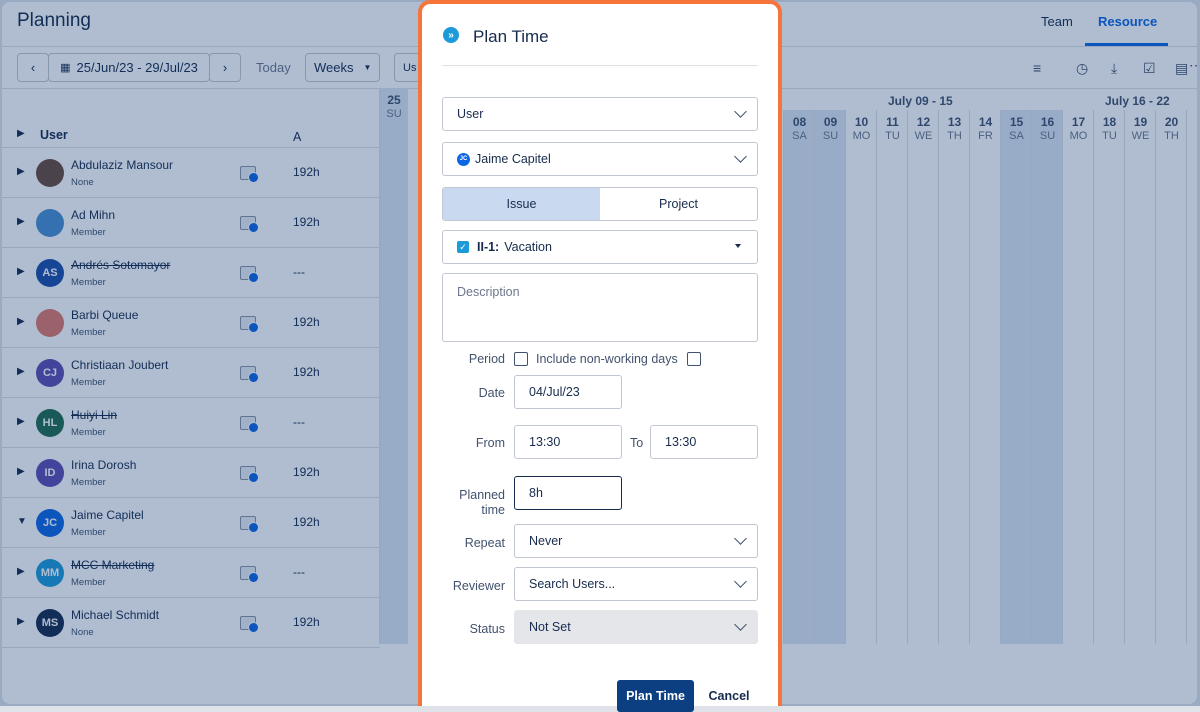  What do you see at coordinates (729, 696) in the screenshot?
I see `cancel-button: Cancel` at bounding box center [729, 696].